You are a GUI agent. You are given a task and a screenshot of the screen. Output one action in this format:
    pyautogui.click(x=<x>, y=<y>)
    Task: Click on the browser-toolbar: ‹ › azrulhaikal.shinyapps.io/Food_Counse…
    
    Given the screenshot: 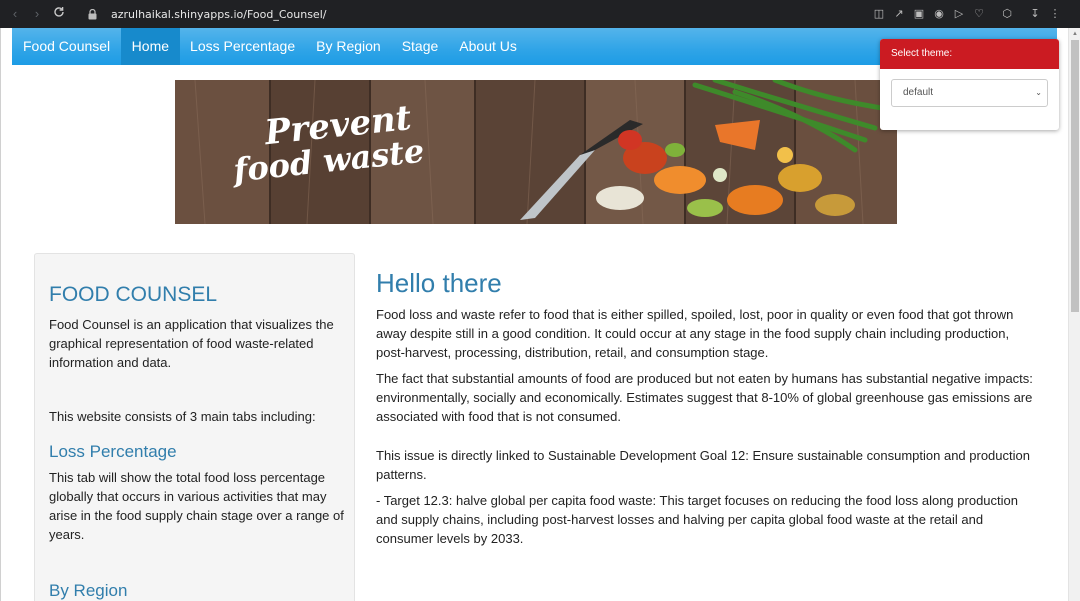 What is the action you would take?
    pyautogui.click(x=540, y=14)
    